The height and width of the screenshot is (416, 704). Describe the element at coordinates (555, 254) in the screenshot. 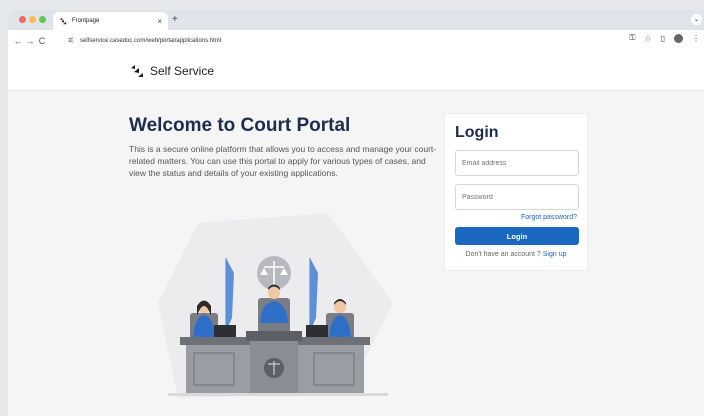

I see `signup-link: Sign up` at that location.